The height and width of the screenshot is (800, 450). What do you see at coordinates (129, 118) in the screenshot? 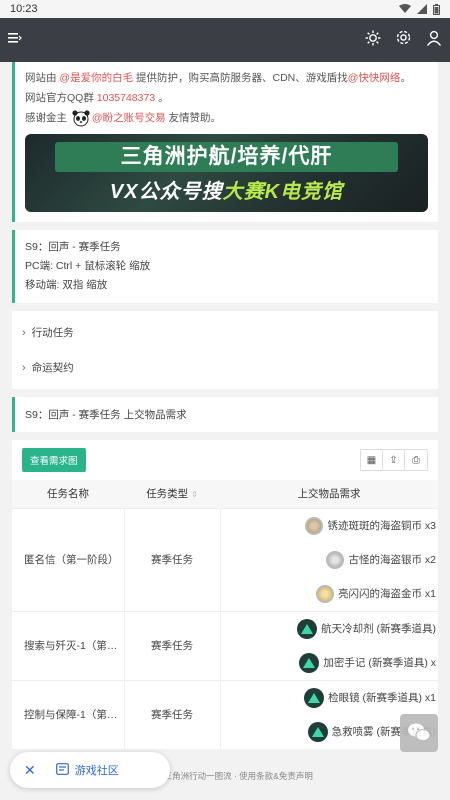
I see `sponsor-link: @盼之账号交易` at bounding box center [129, 118].